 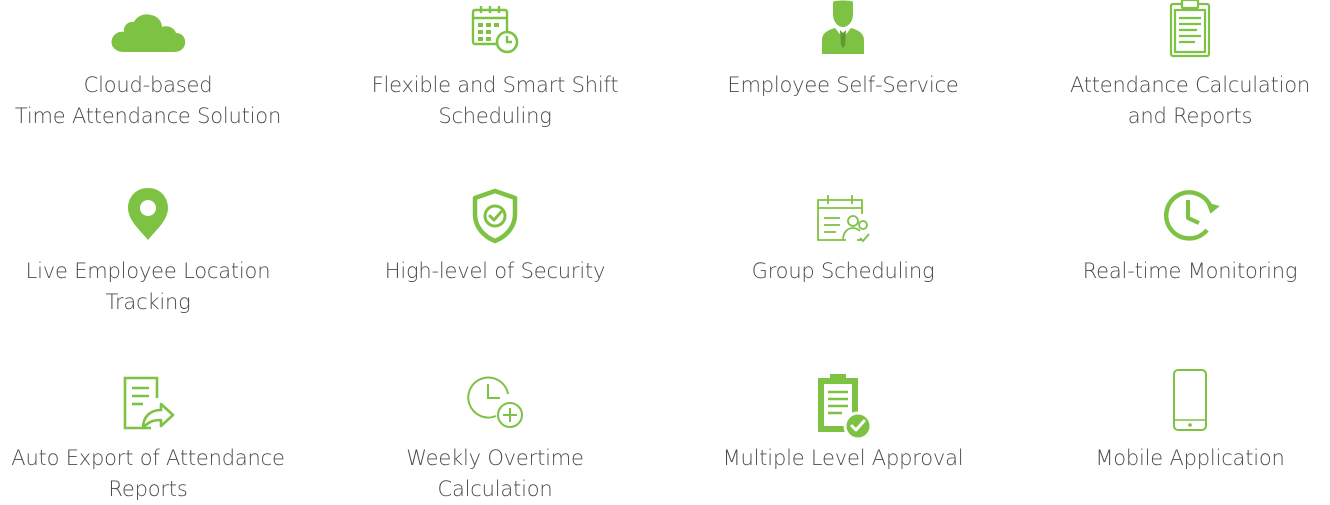 What do you see at coordinates (495, 116) in the screenshot?
I see `feature-label-line: Scheduling` at bounding box center [495, 116].